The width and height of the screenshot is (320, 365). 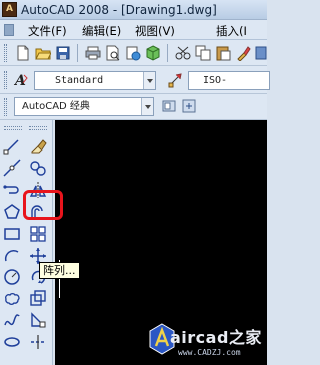 I want to click on print-icon, so click(x=93, y=53).